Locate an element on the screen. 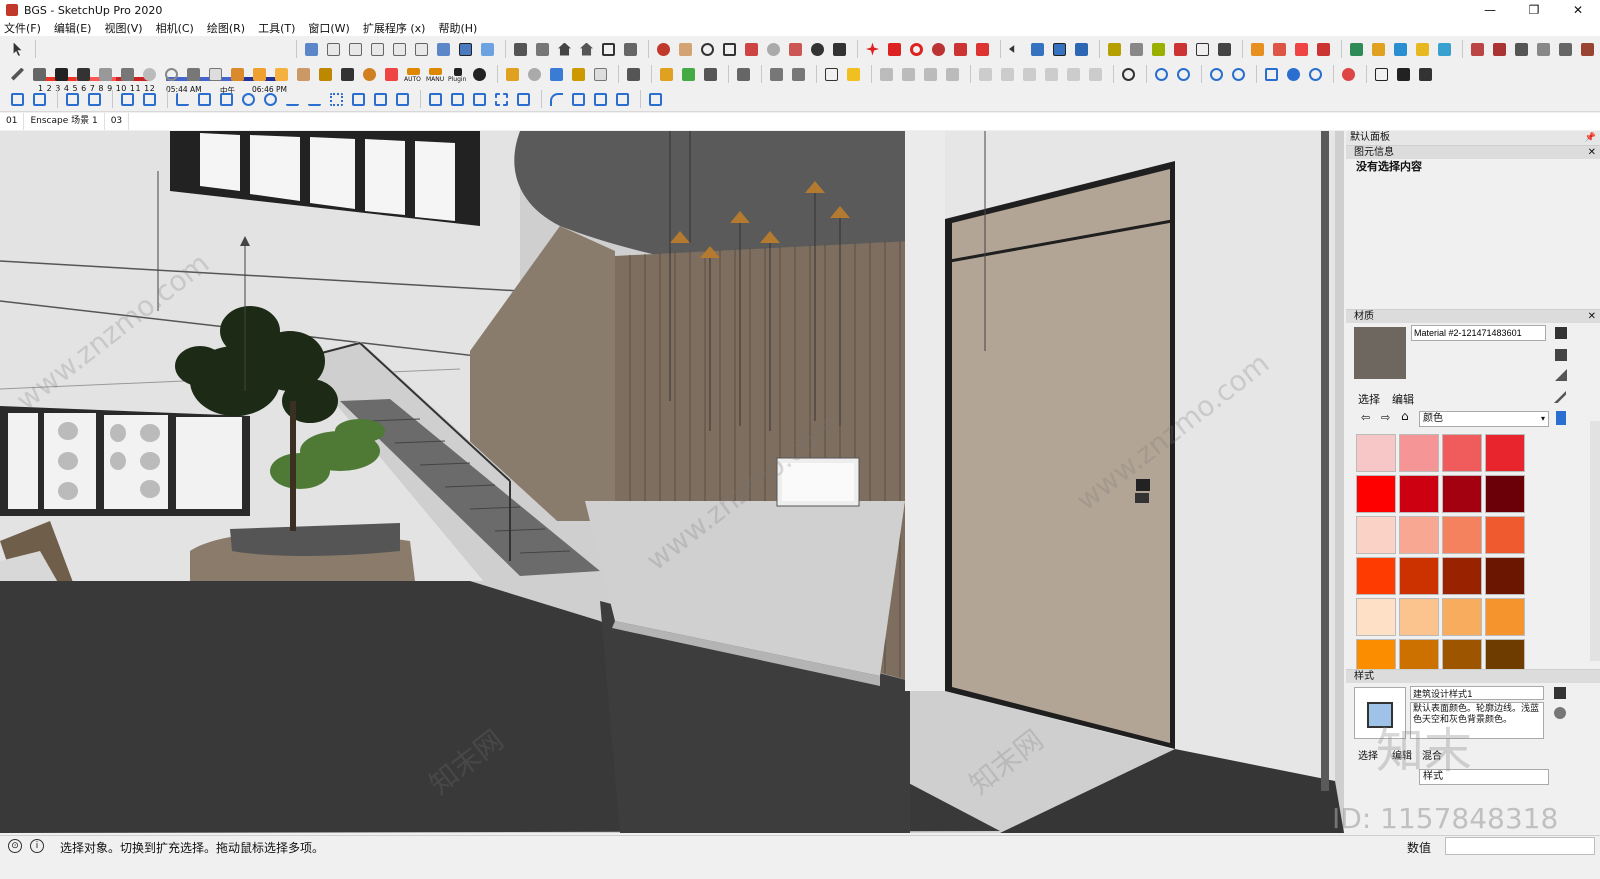 This screenshot has height=879, width=1600. outer-shell-icon is located at coordinates (1378, 49).